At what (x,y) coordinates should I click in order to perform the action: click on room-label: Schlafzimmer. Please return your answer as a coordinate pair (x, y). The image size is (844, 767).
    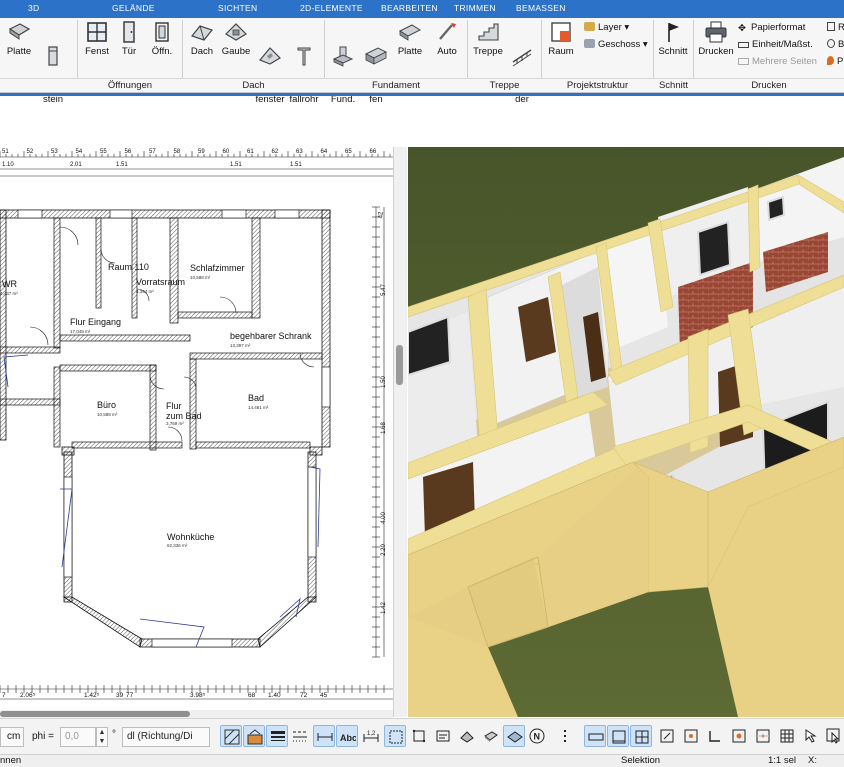
    Looking at the image, I should click on (217, 268).